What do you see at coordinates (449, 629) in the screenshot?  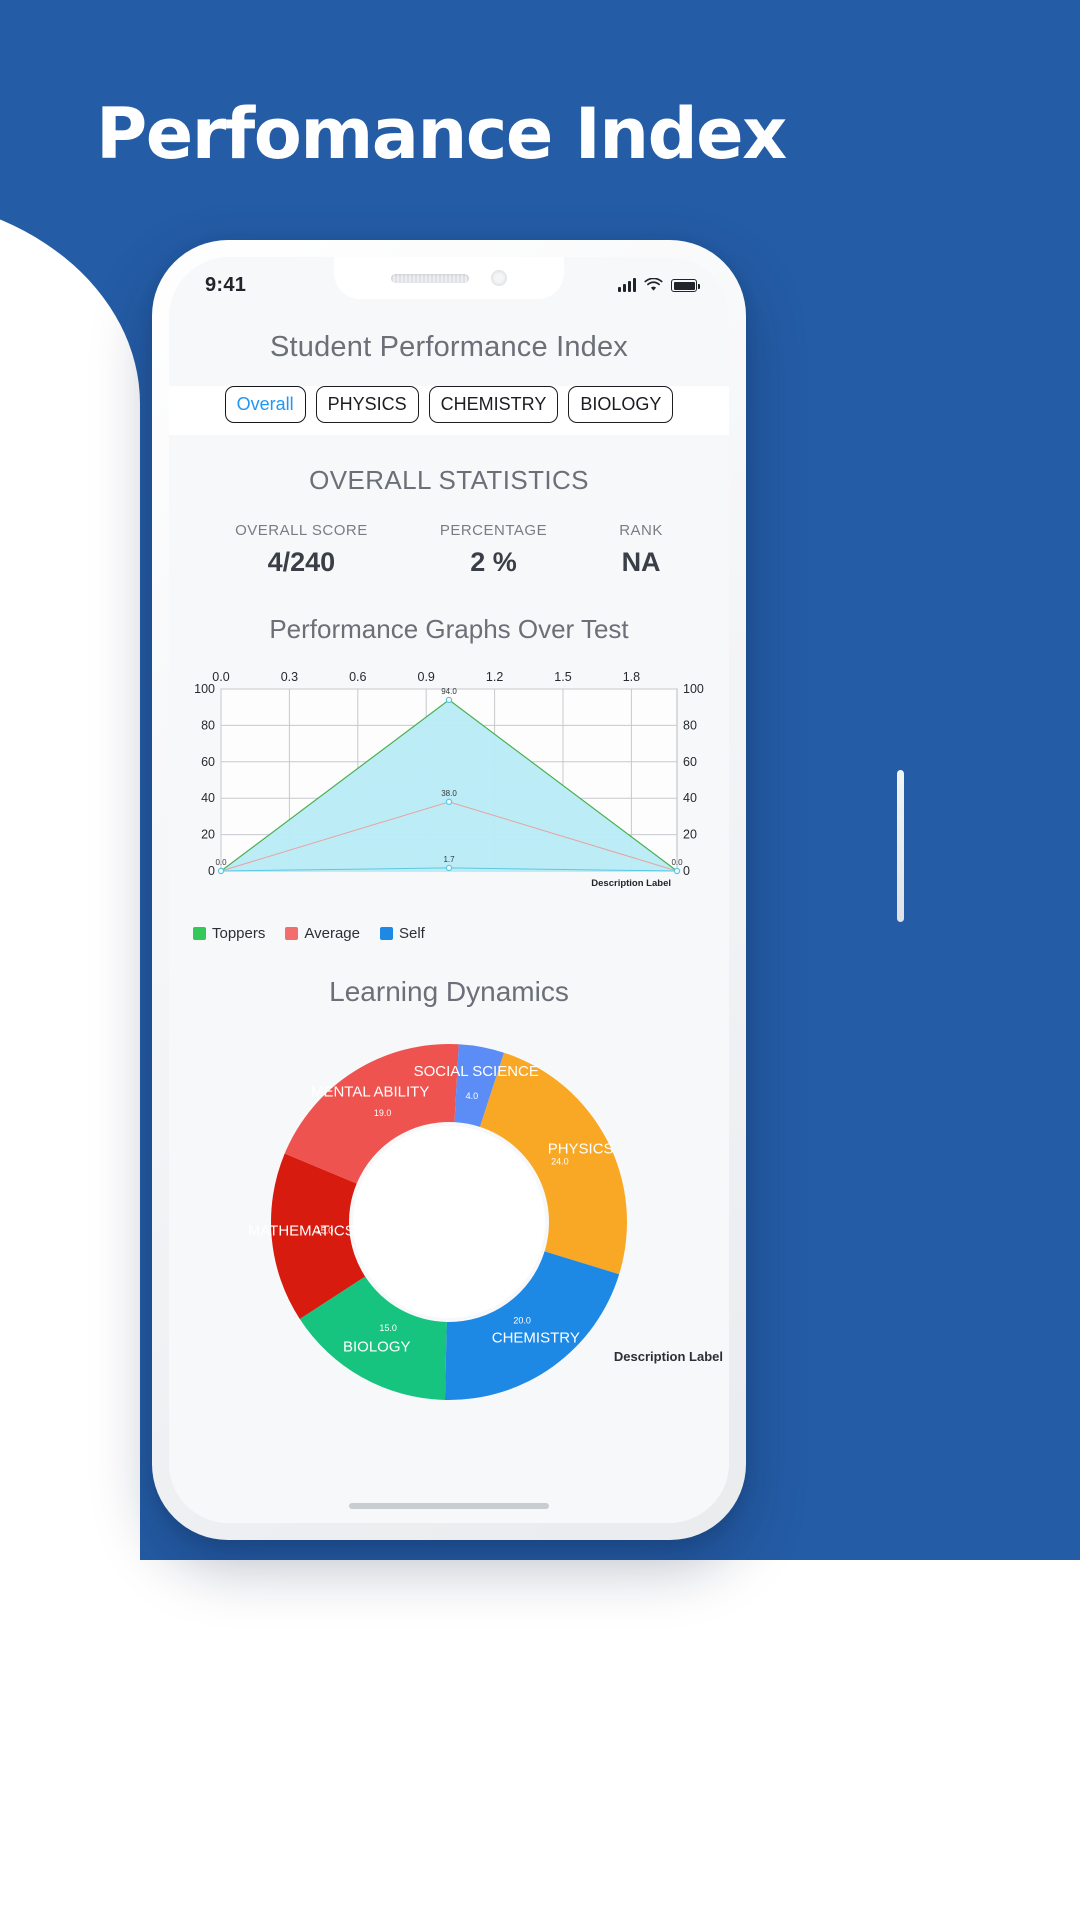 I see `chart-title-performance-graphs: Performance Graphs Over Test` at bounding box center [449, 629].